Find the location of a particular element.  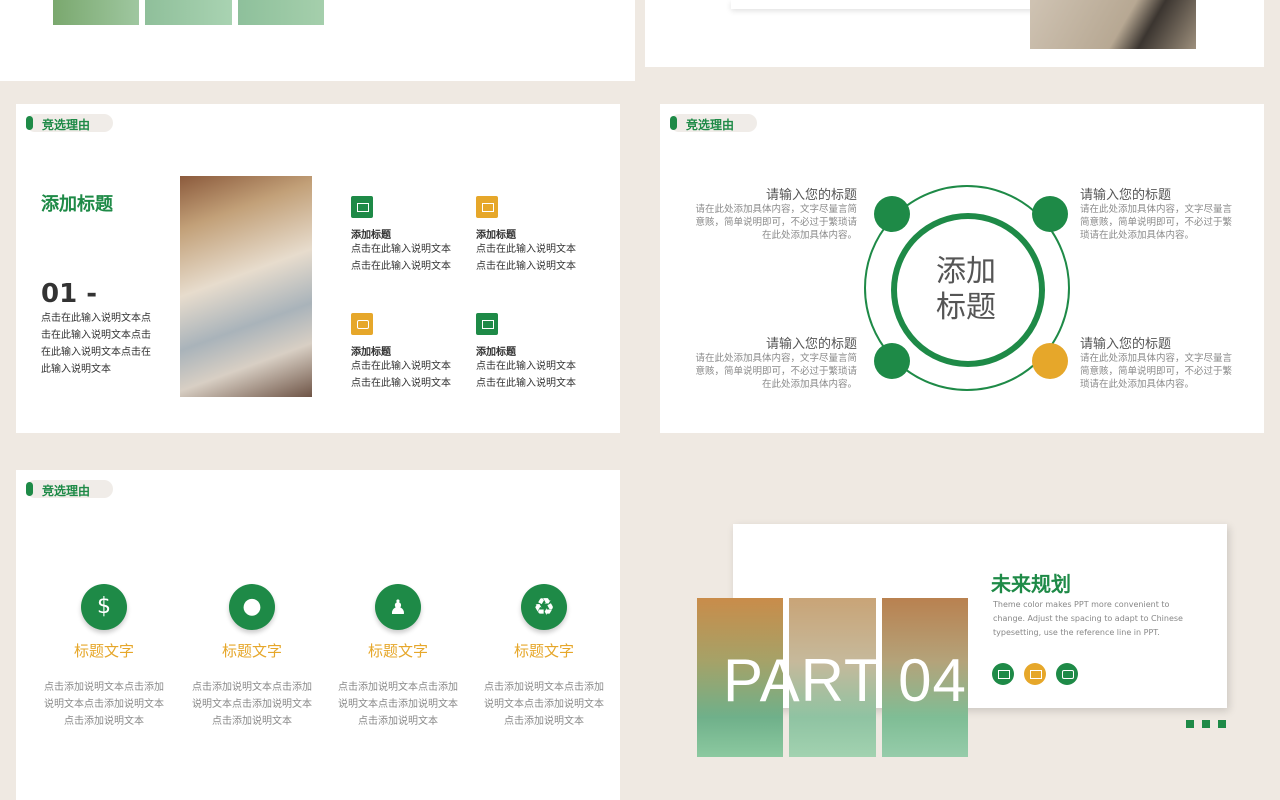

column-2: ● 标题文字 点击添加说明文本点击添加说明文本点击添加说明文本点击添加说明文本 is located at coordinates (252, 657).